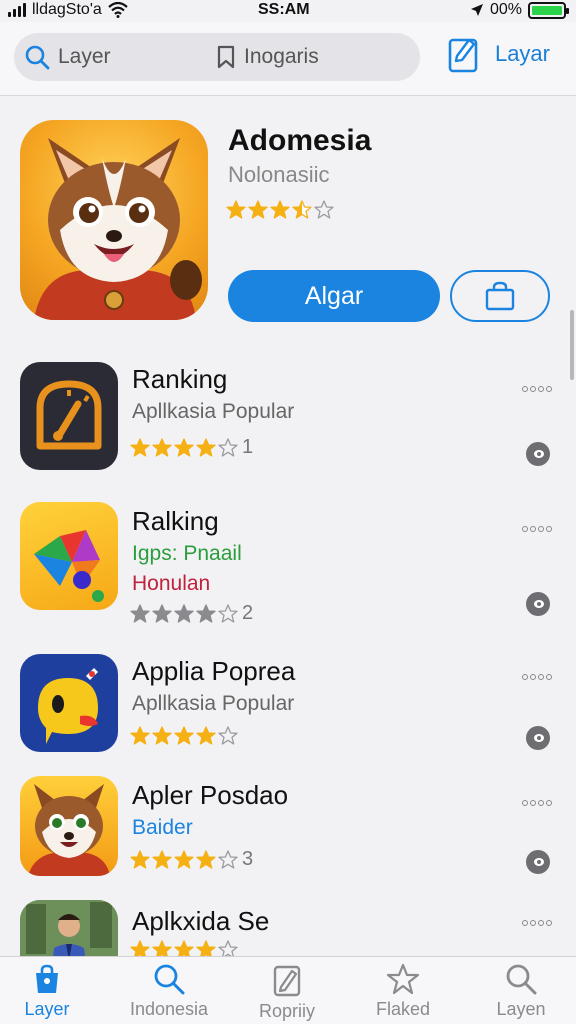  I want to click on featured-app-icon, so click(114, 220).